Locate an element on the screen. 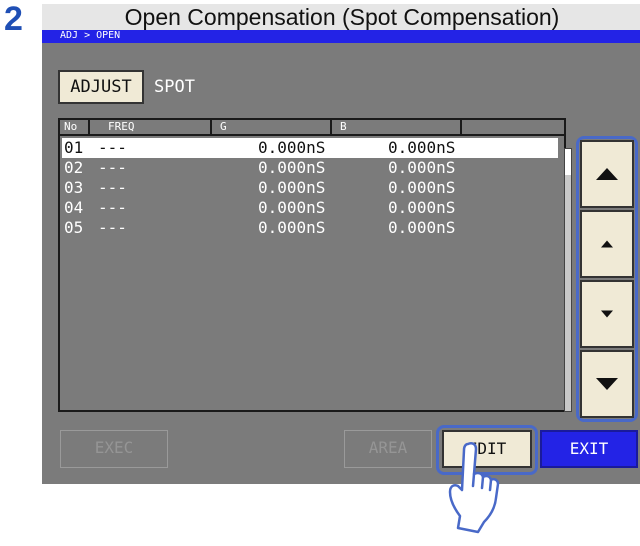  pointing-hand-icon is located at coordinates (474, 487).